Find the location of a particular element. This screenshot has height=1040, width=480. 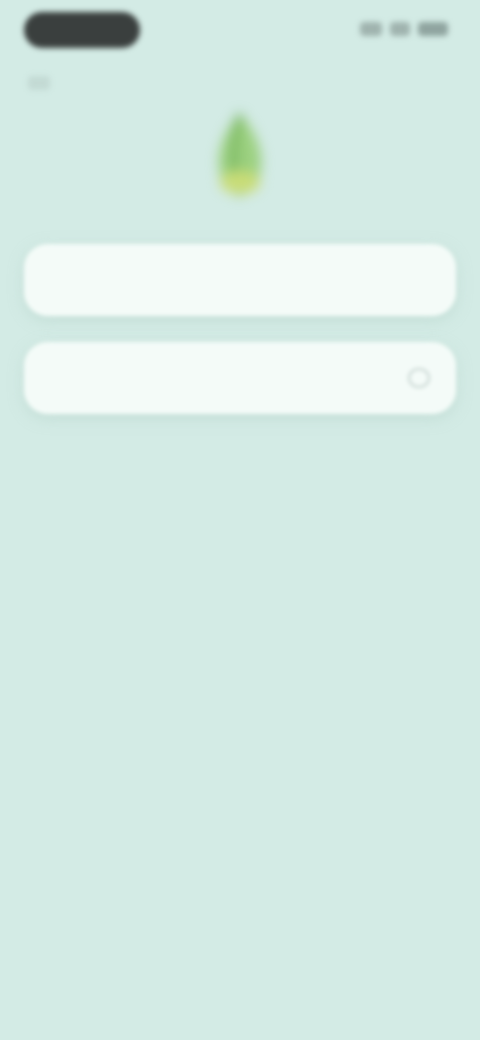

app-logo-icon is located at coordinates (240, 156).